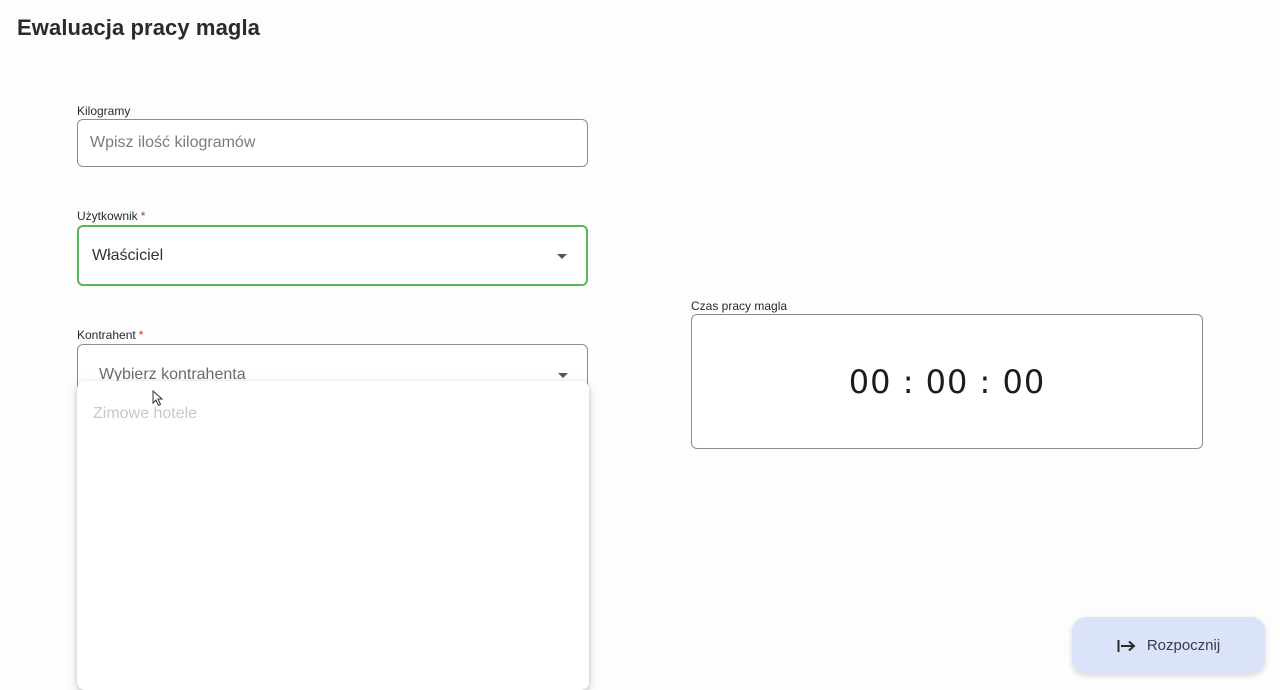 This screenshot has width=1280, height=690. Describe the element at coordinates (332, 255) in the screenshot. I see `user-select: Właściciel` at that location.